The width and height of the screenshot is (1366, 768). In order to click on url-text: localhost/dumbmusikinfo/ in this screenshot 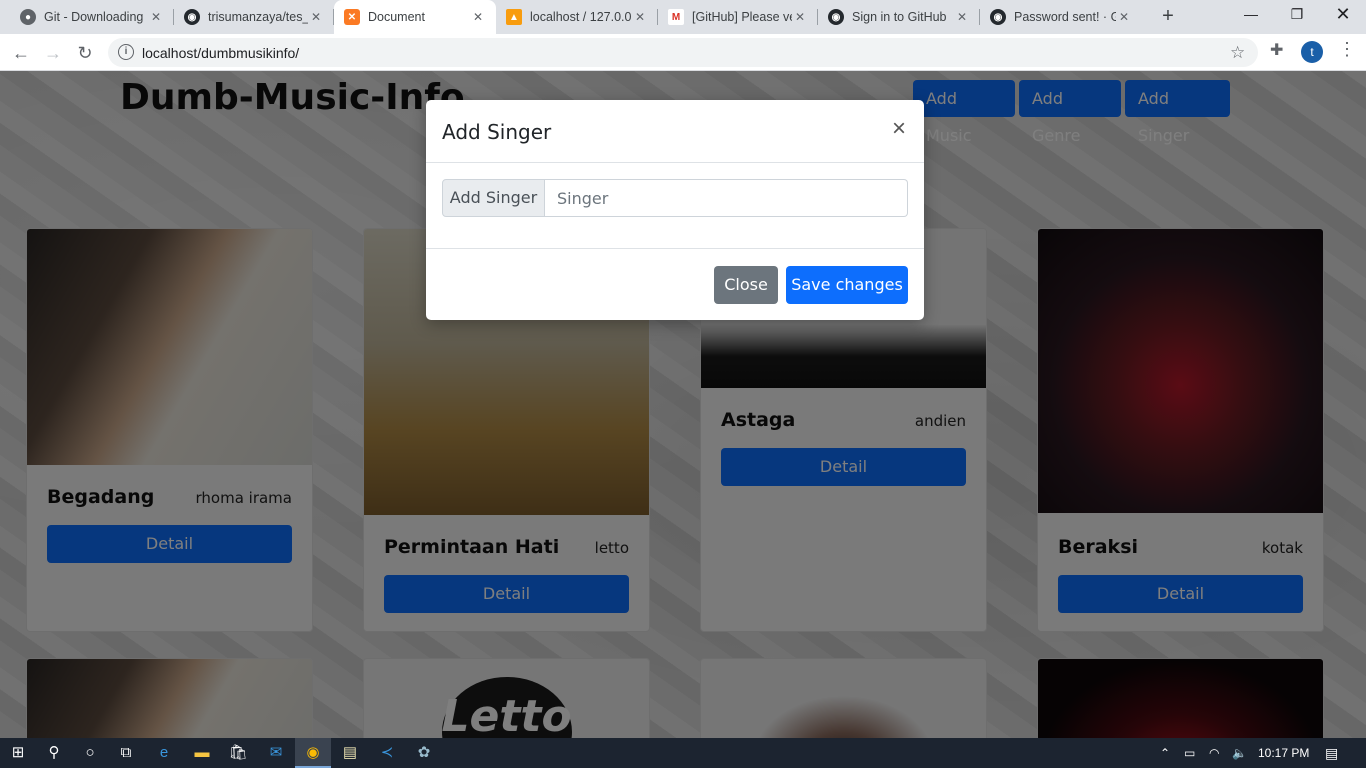, I will do `click(220, 53)`.